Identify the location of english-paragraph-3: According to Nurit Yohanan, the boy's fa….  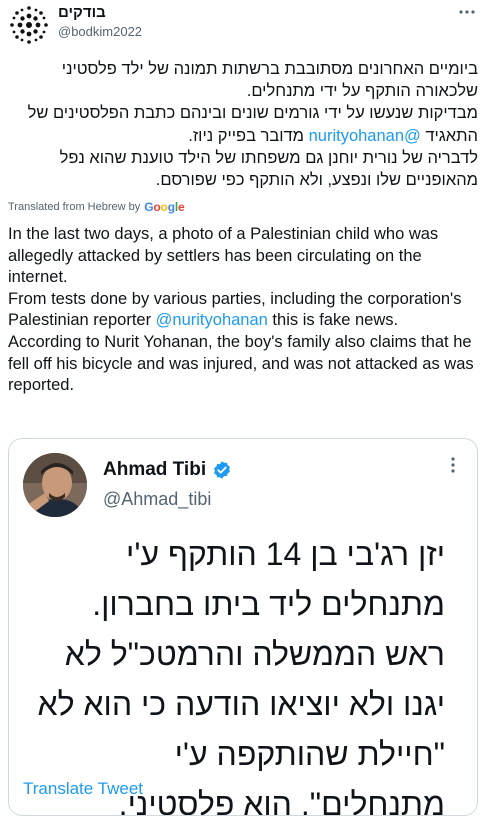
(241, 363).